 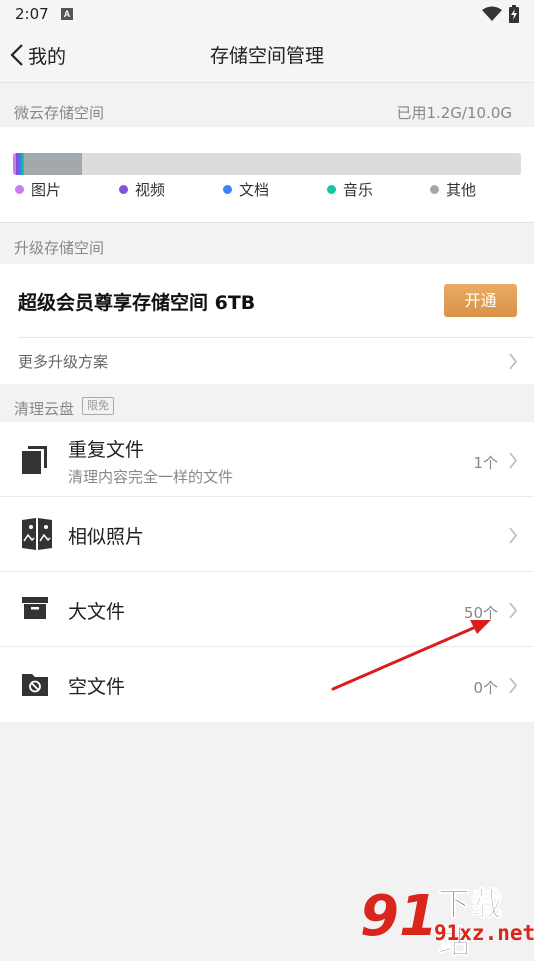 What do you see at coordinates (59, 113) in the screenshot?
I see `storage-section-label: 微云存储空间` at bounding box center [59, 113].